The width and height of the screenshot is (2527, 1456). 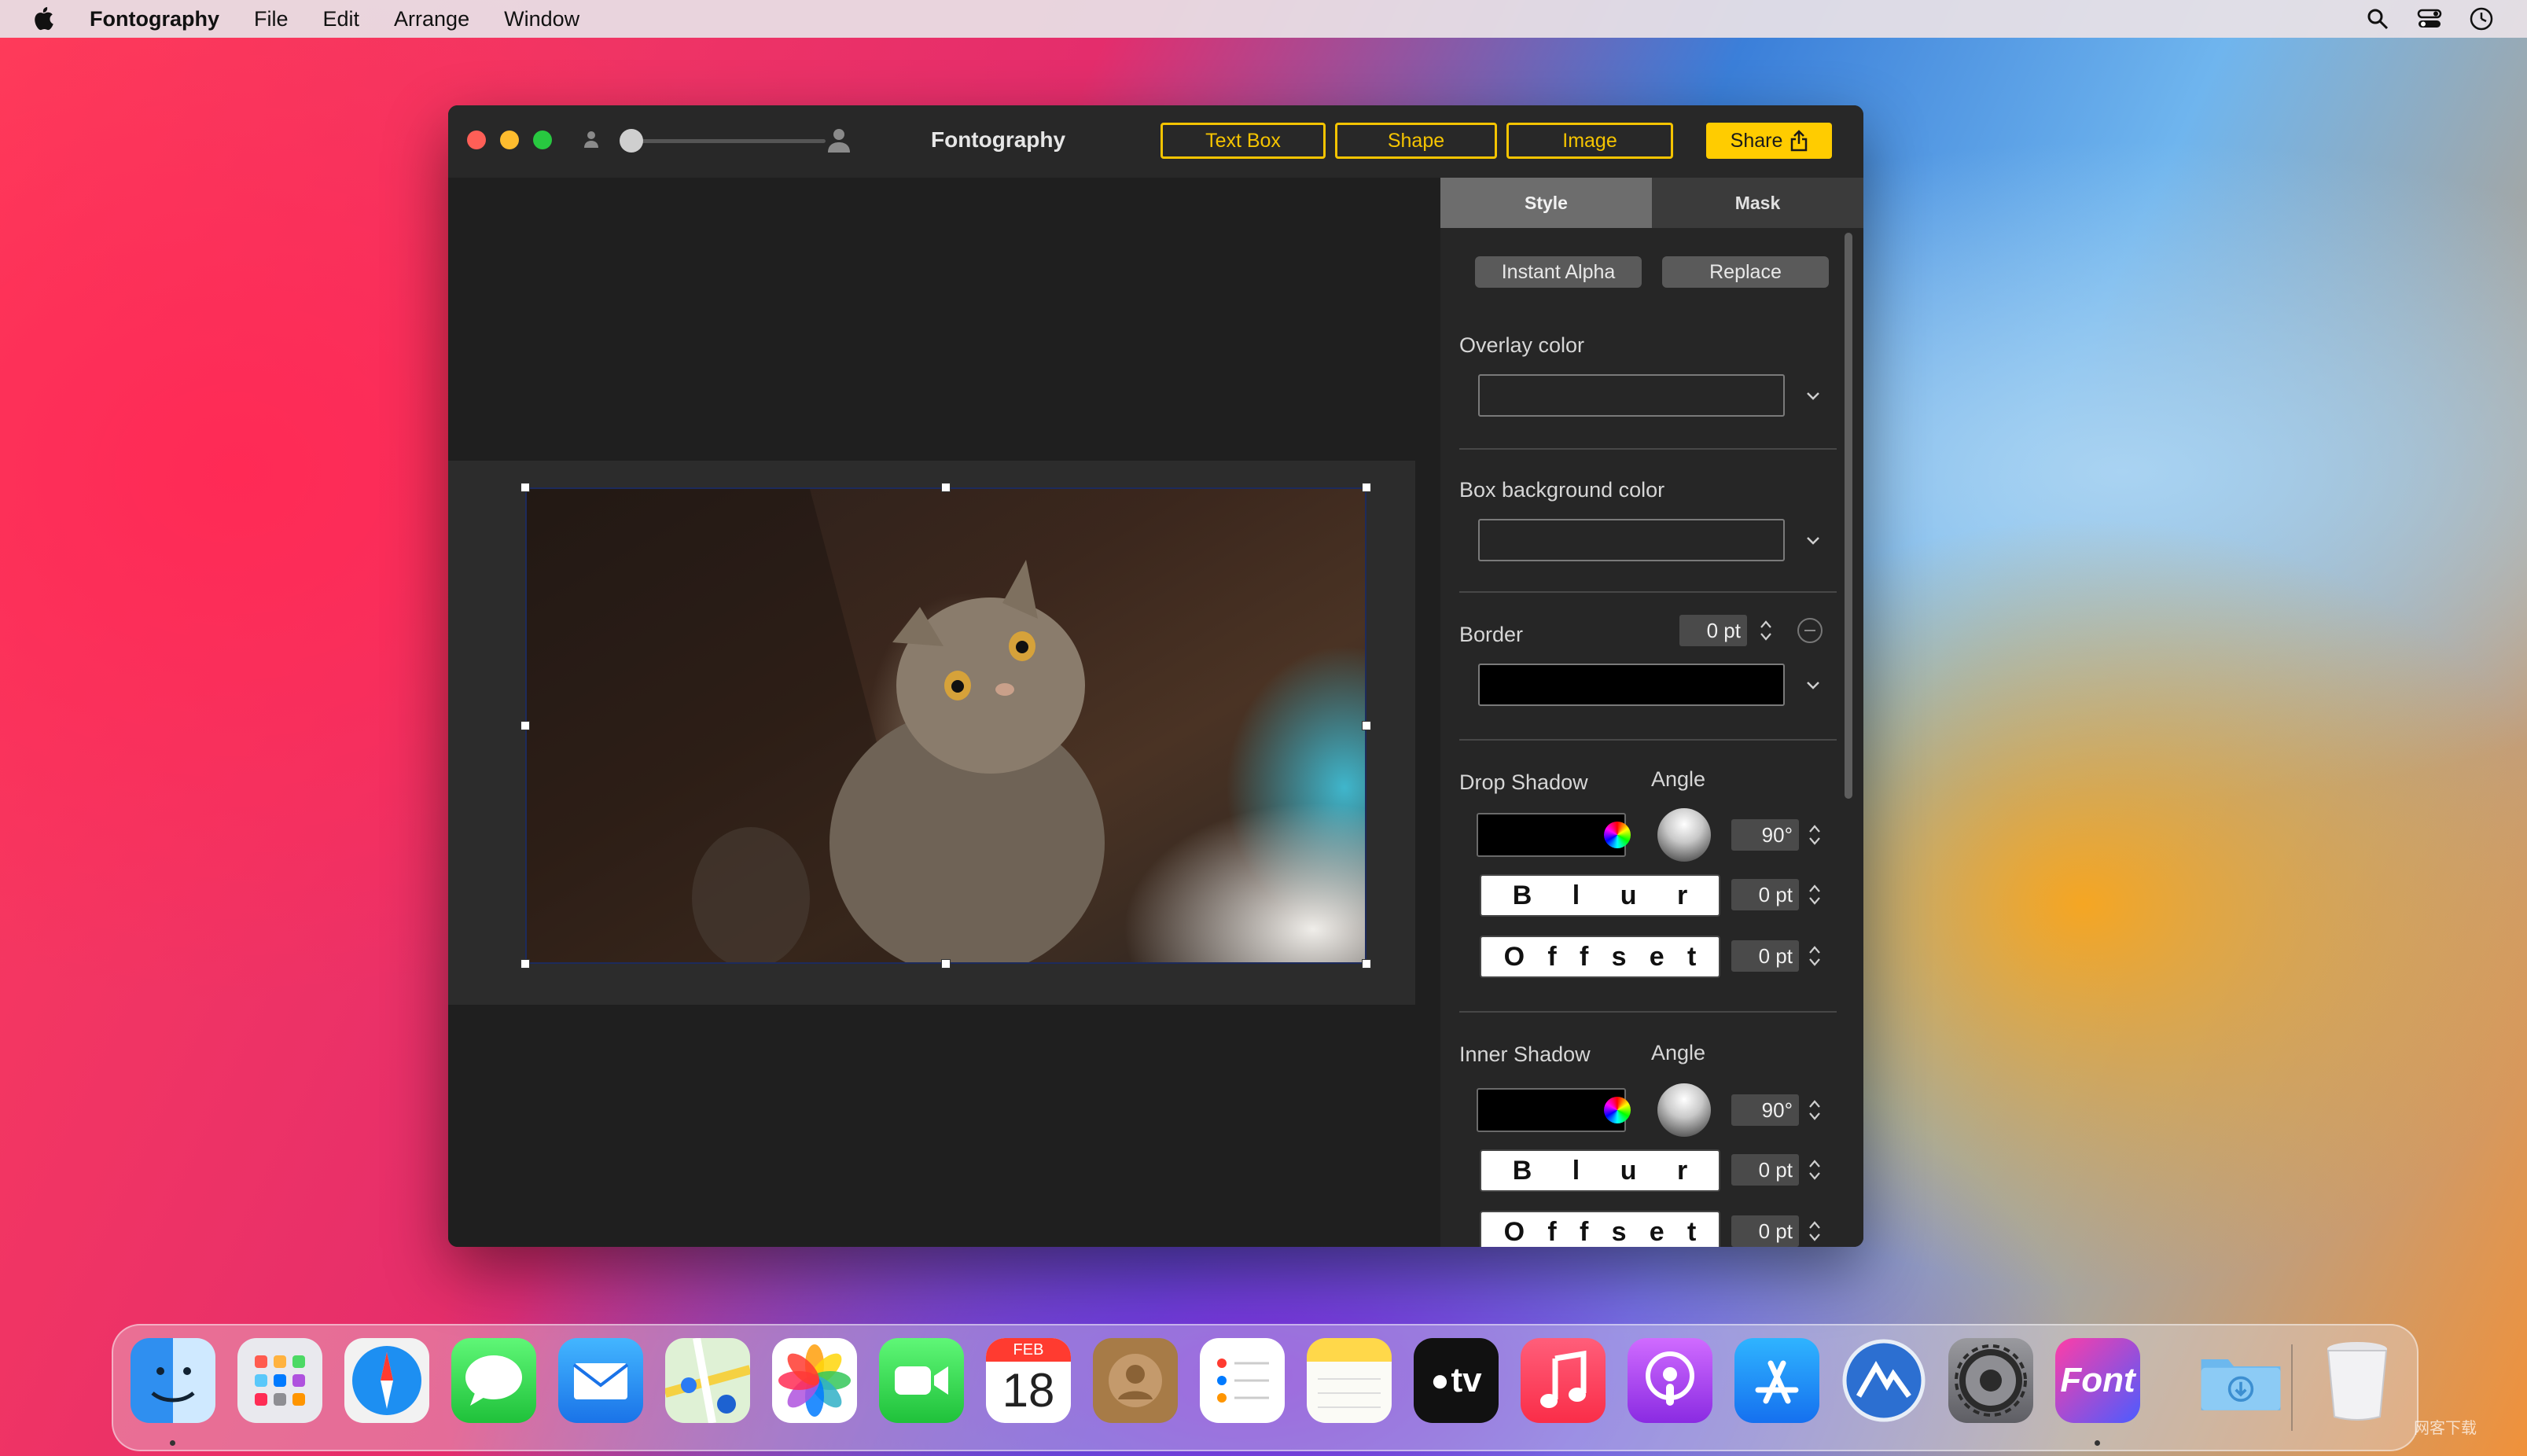 What do you see at coordinates (1491, 634) in the screenshot?
I see `border-label: Border` at bounding box center [1491, 634].